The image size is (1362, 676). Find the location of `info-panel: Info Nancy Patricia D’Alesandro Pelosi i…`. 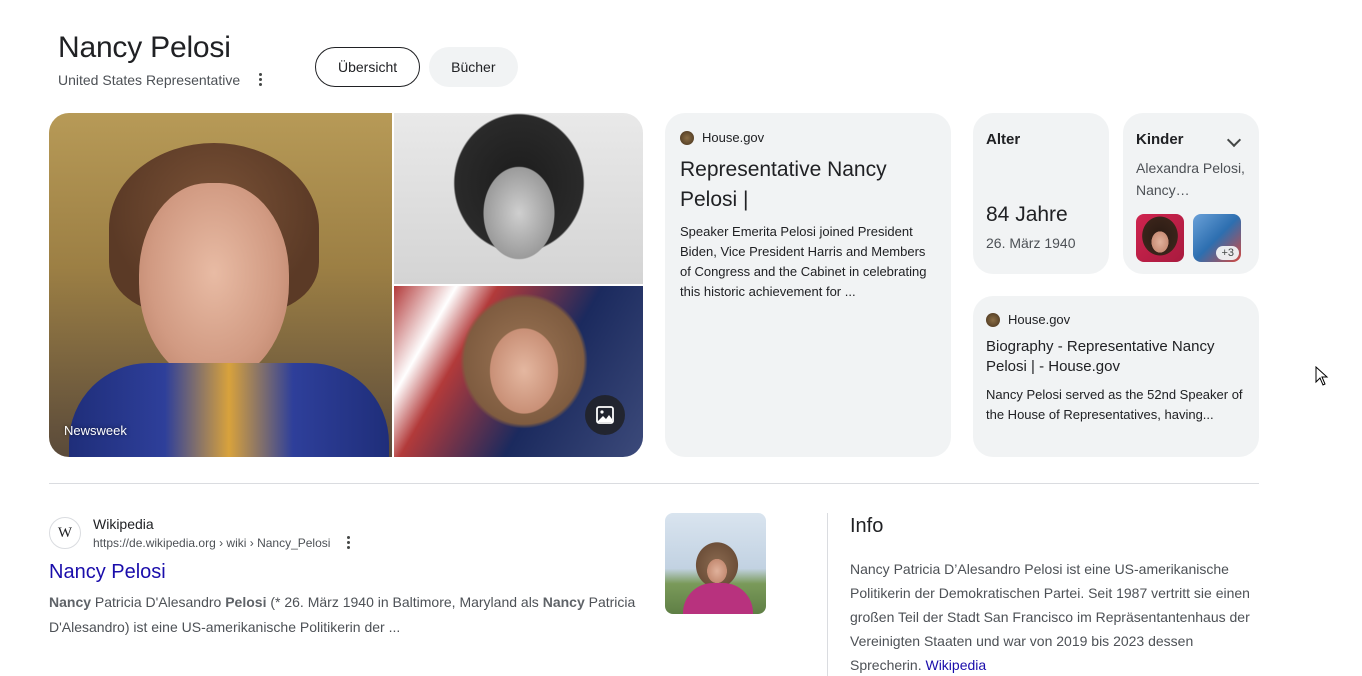

info-panel: Info Nancy Patricia D’Alesandro Pelosi i… is located at coordinates (1050, 595).